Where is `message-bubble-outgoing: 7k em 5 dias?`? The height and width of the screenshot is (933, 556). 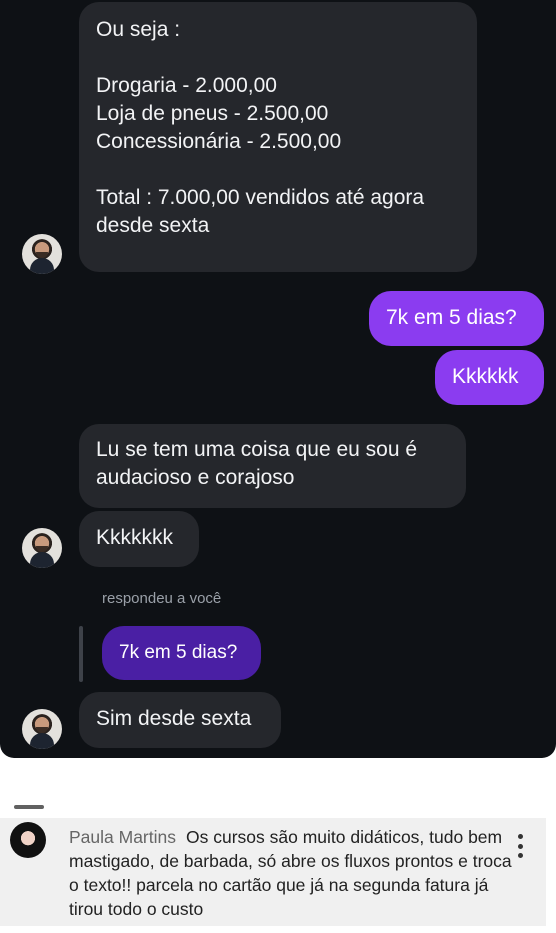 message-bubble-outgoing: 7k em 5 dias? is located at coordinates (456, 318).